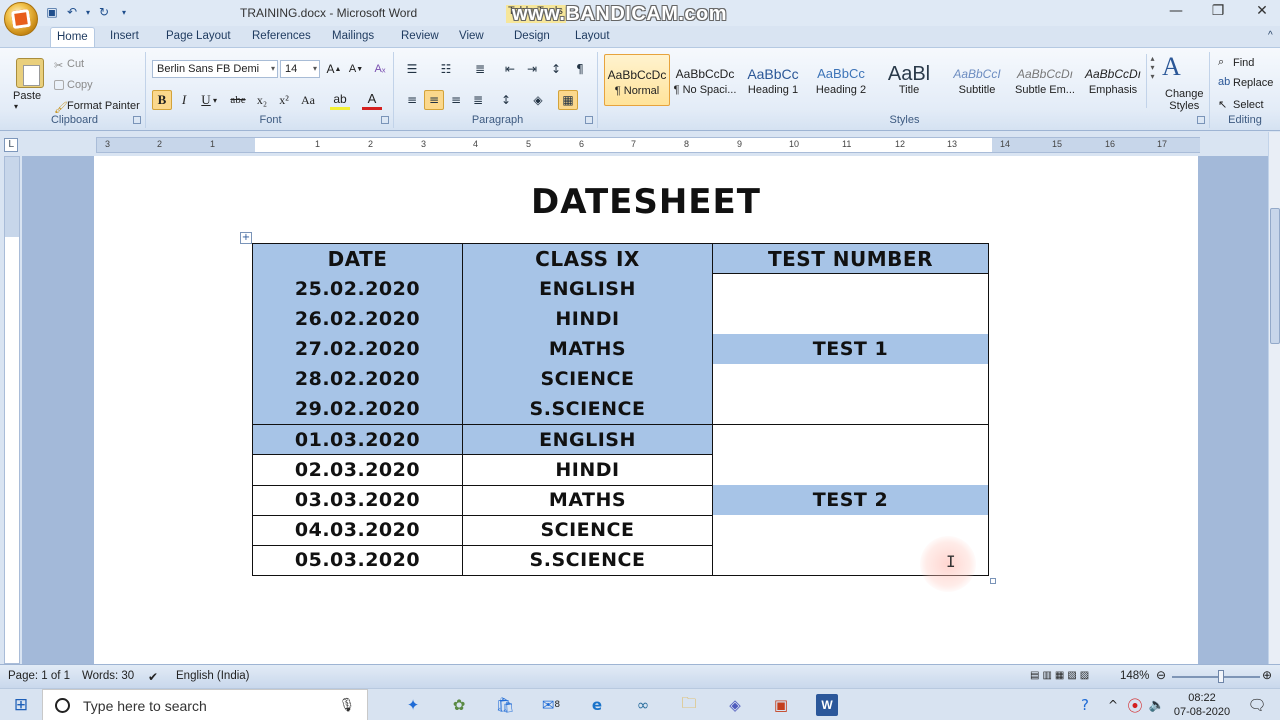 Image resolution: width=1280 pixels, height=720 pixels. What do you see at coordinates (1161, 675) in the screenshot?
I see `zoom-out-icon: ⊖` at bounding box center [1161, 675].